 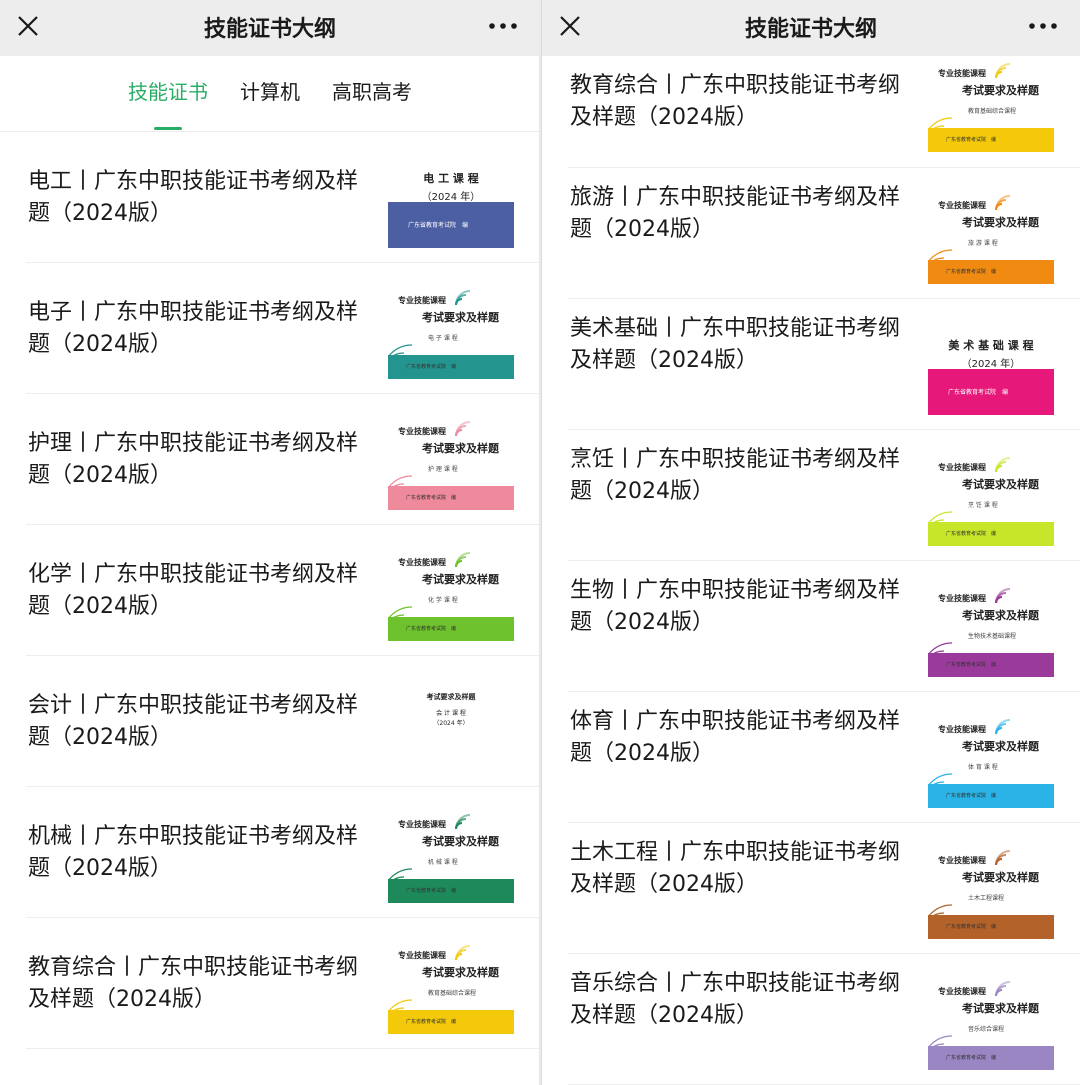 I want to click on category-tabs: 技能证书 计算机 高职高考, so click(x=270, y=94).